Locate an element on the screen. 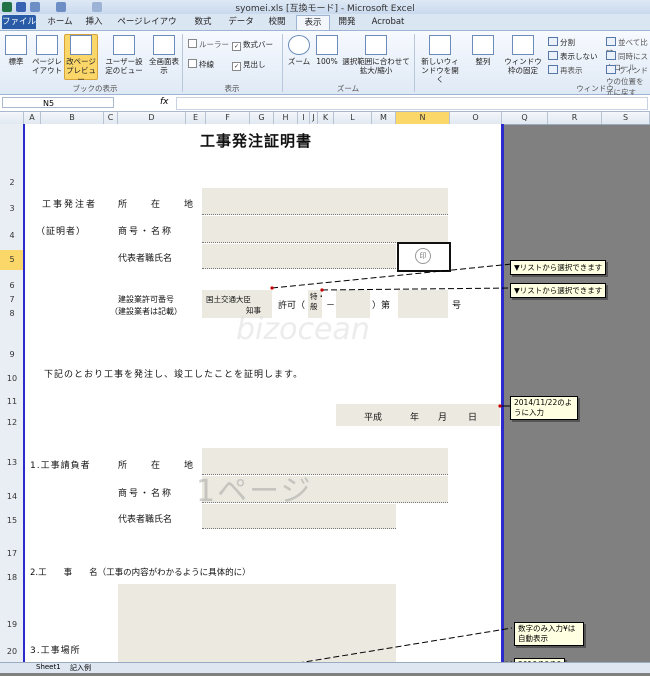  normal-view-button: 標準 is located at coordinates (16, 50).